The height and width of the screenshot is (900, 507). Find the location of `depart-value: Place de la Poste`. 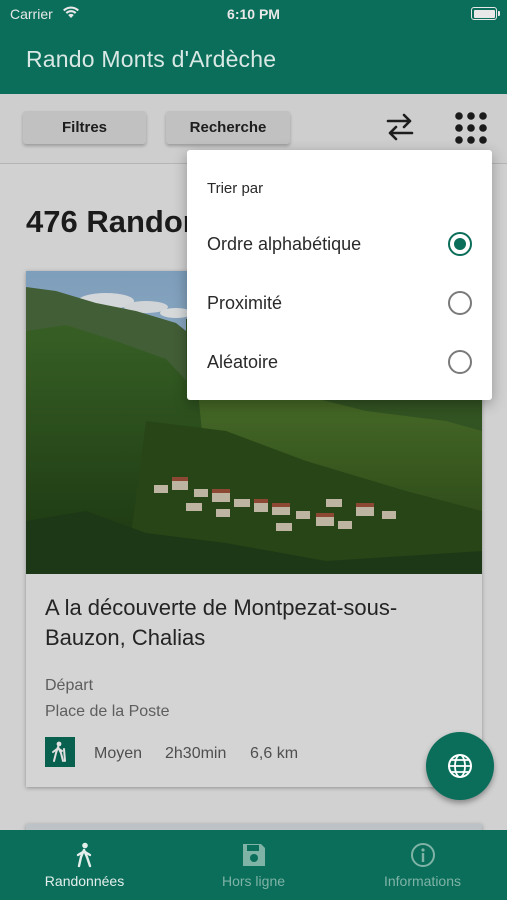

depart-value: Place de la Poste is located at coordinates (107, 711).